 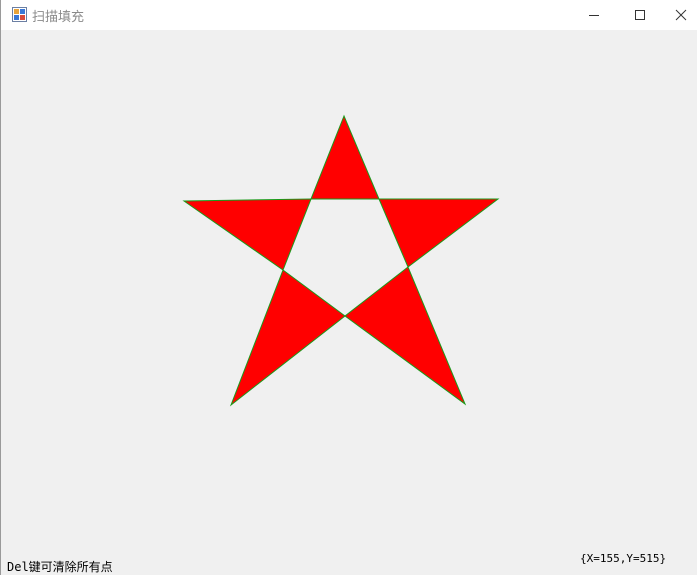 I want to click on maximize-icon, so click(x=640, y=15).